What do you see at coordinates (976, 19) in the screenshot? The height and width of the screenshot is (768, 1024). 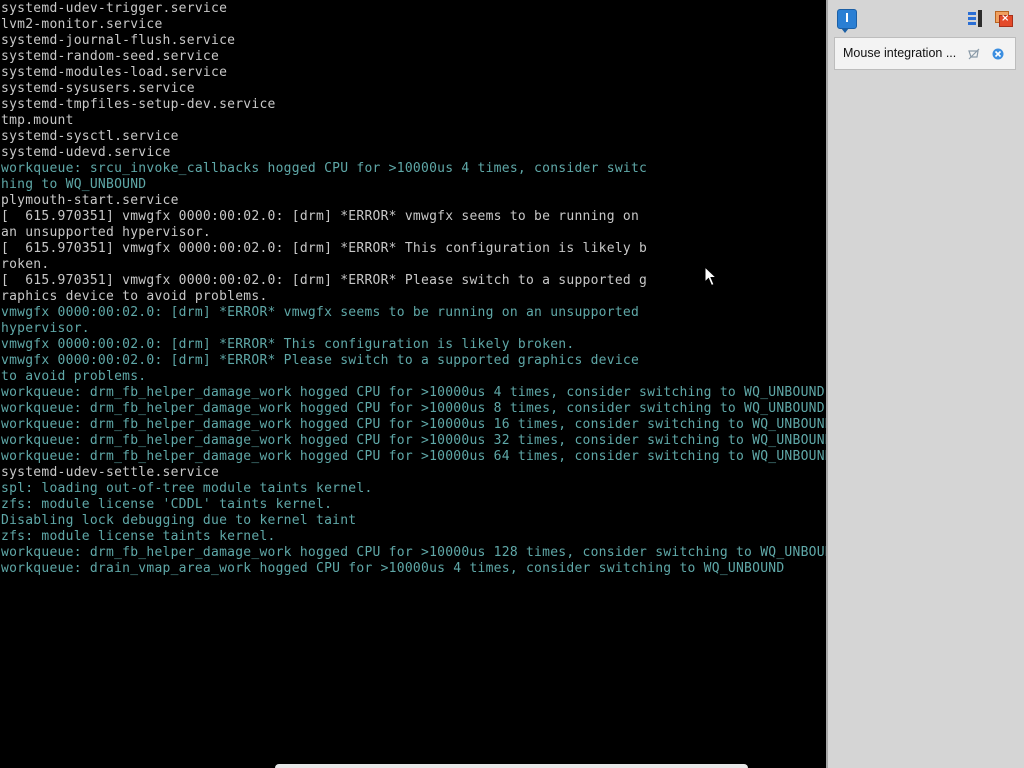 I see `notification-list-icon` at bounding box center [976, 19].